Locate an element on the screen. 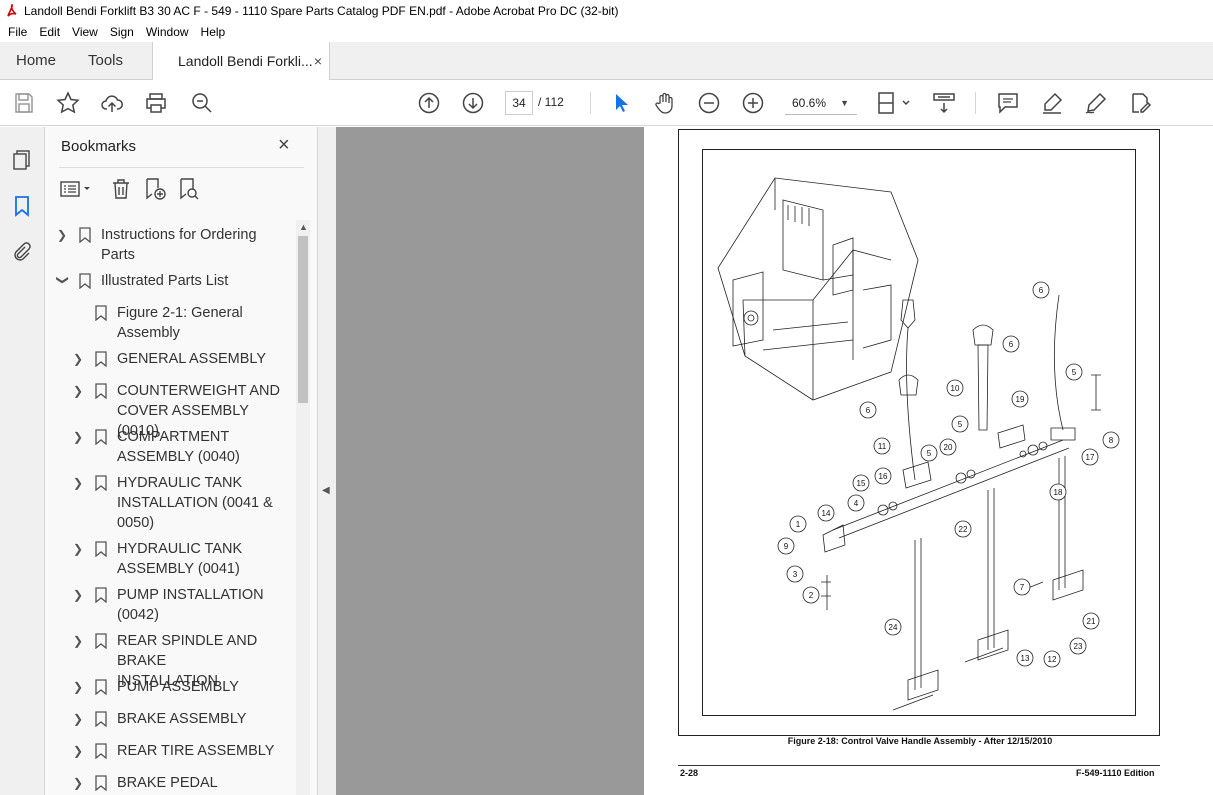 This screenshot has width=1213, height=795. chevron-down-icon: ▼ is located at coordinates (844, 103).